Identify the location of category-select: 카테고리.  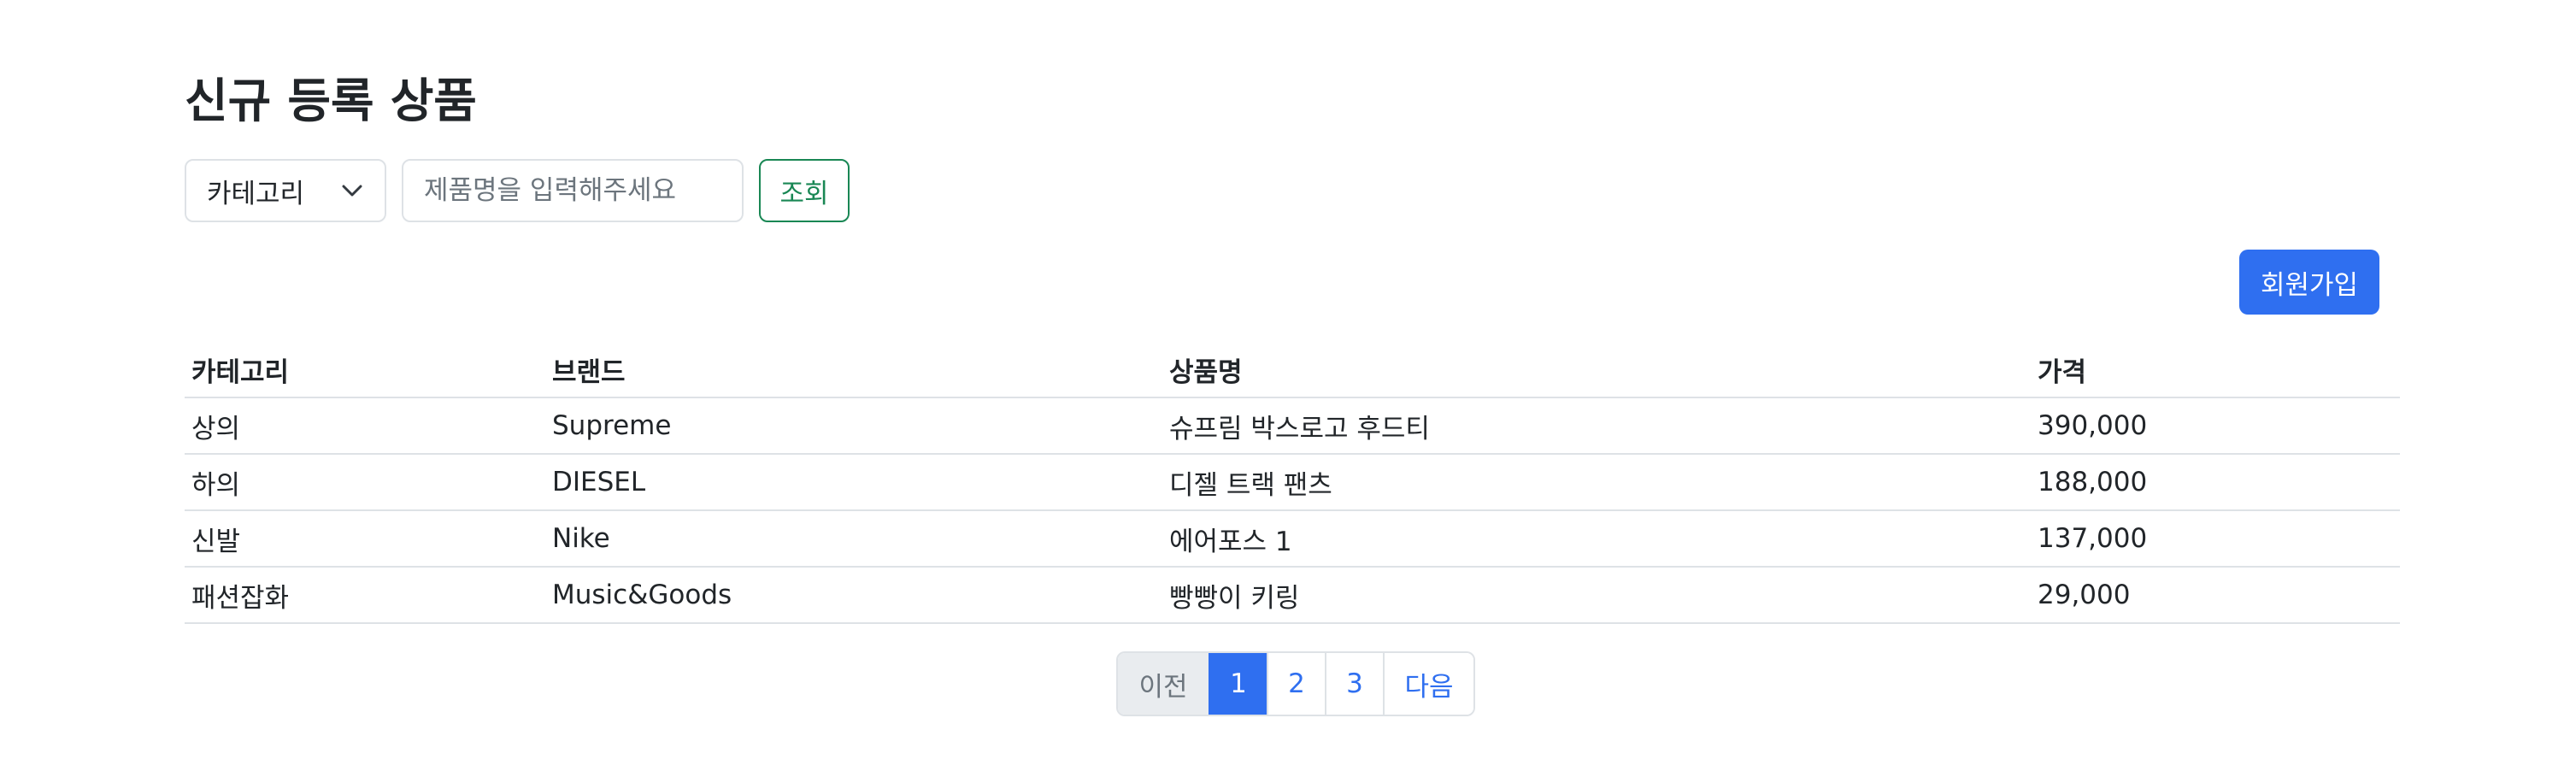
(285, 190).